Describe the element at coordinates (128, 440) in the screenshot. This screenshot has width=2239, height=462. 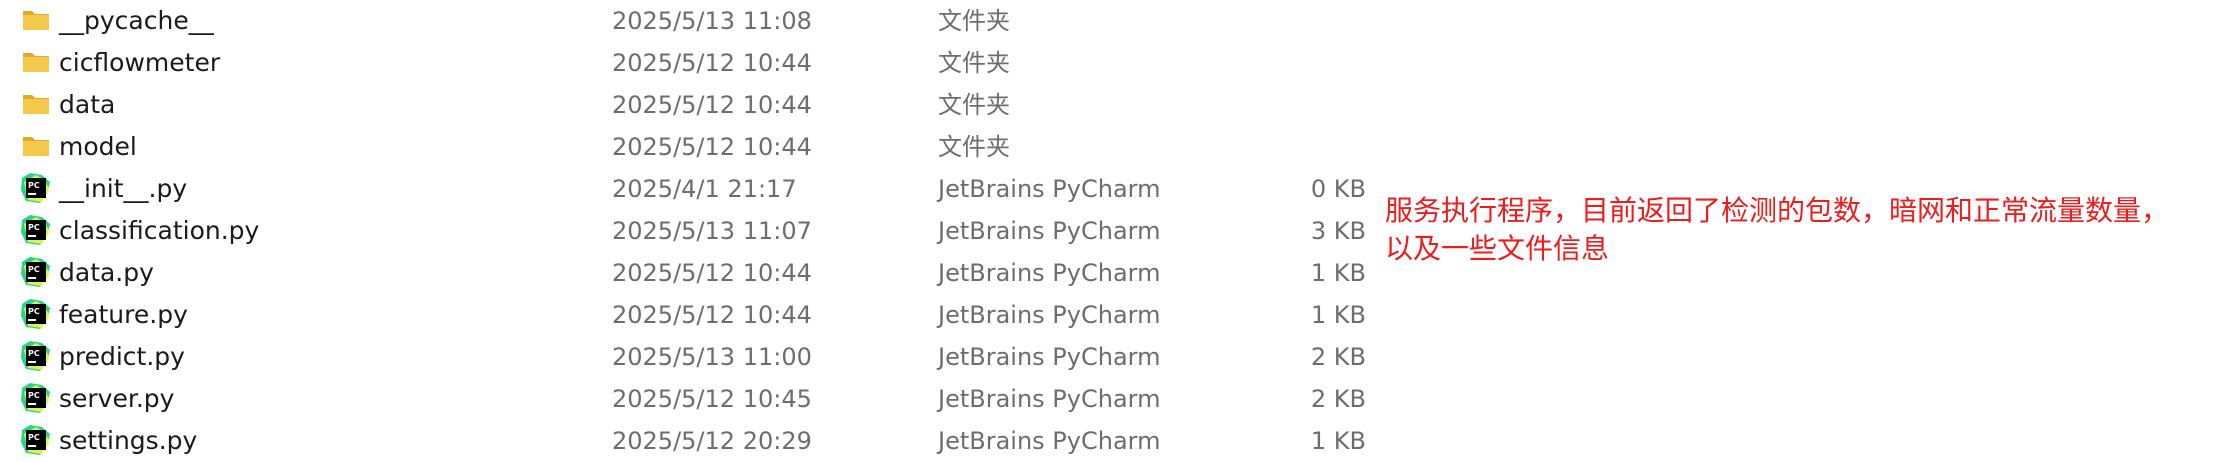
I see `file-name: settings.py` at that location.